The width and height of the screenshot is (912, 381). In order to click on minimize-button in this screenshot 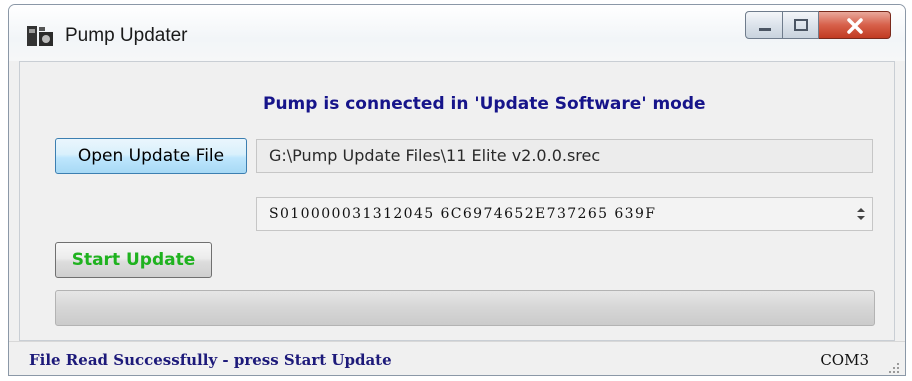, I will do `click(764, 25)`.